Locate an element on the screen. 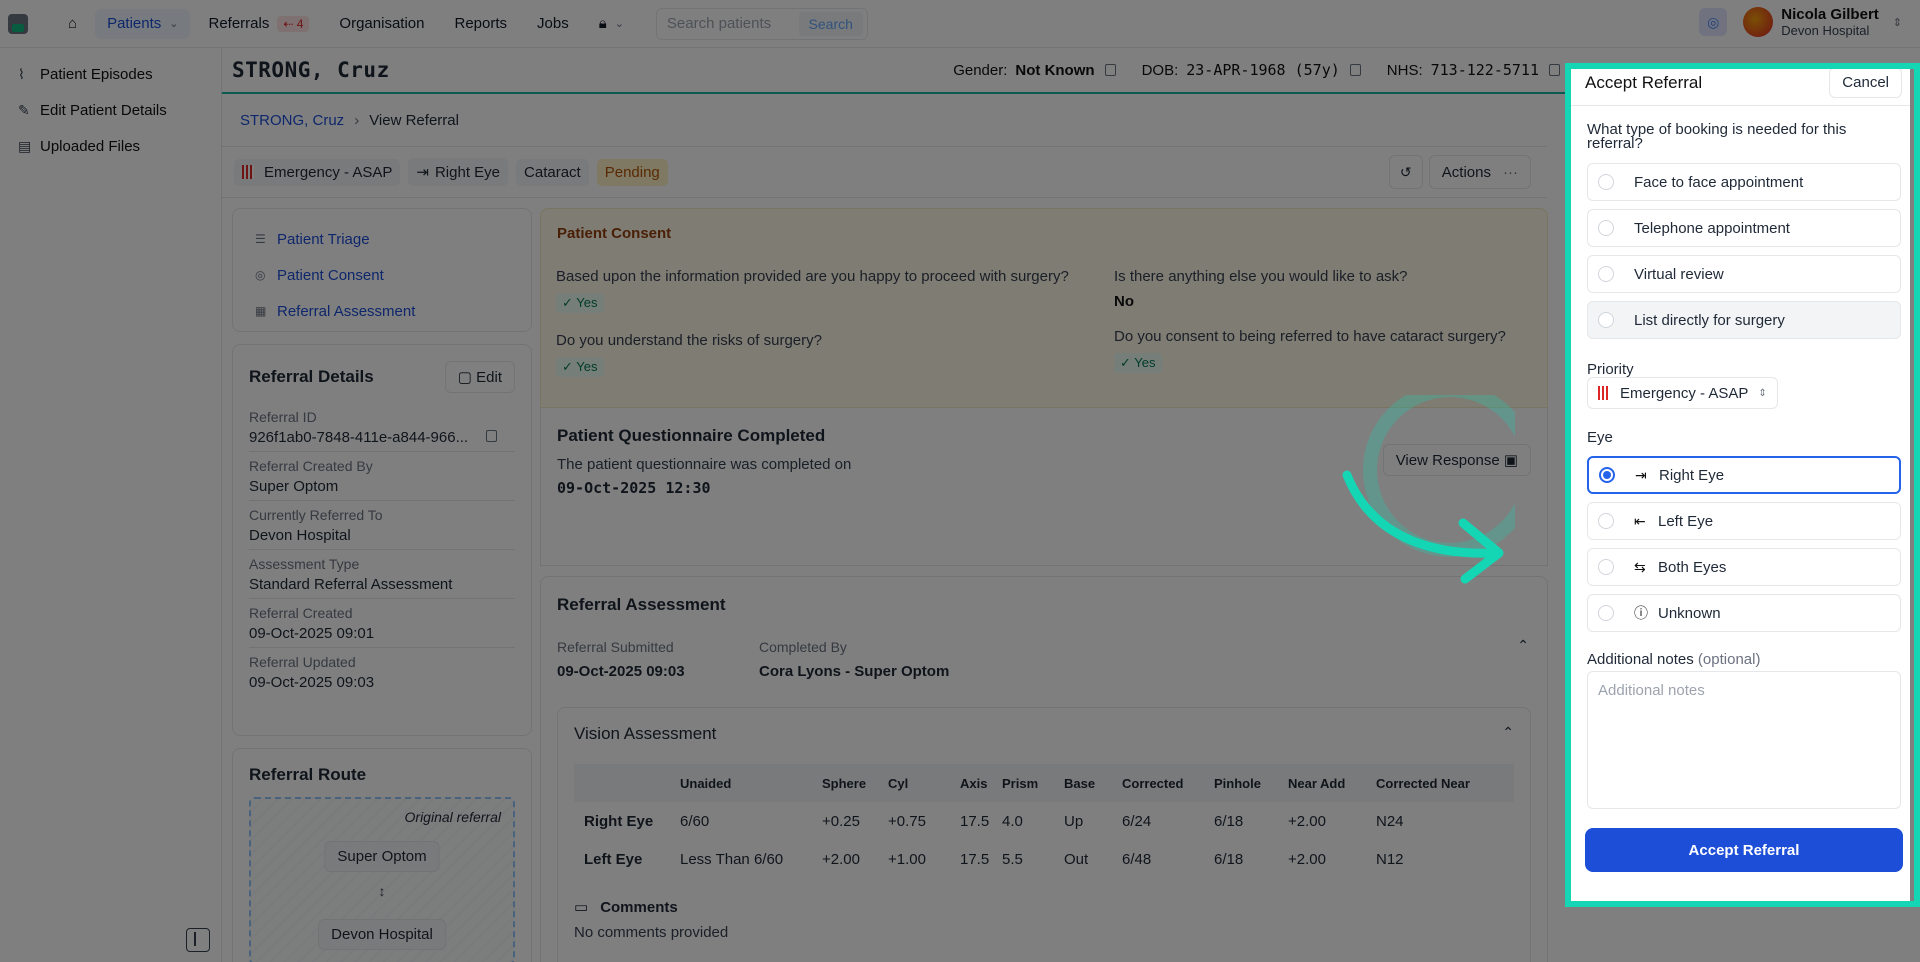 This screenshot has height=962, width=1920. divider is located at coordinates (1739, 105).